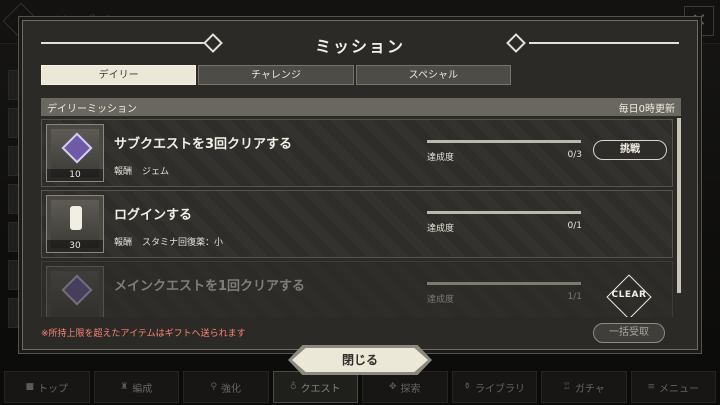  I want to click on mission-row-cleared: メインクエストを1回クリアする 達成度 1/1, so click(357, 289).